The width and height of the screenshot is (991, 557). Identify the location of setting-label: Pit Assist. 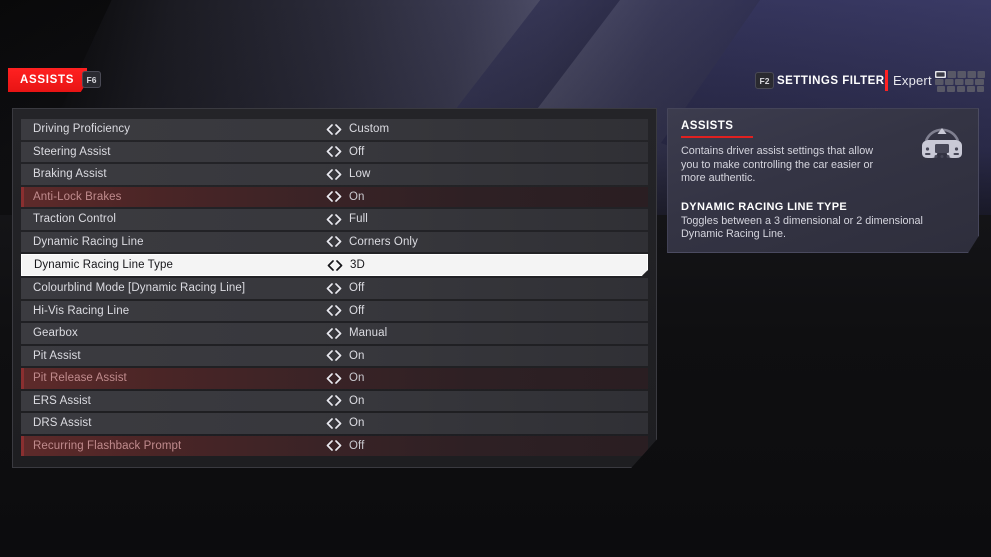
(57, 355).